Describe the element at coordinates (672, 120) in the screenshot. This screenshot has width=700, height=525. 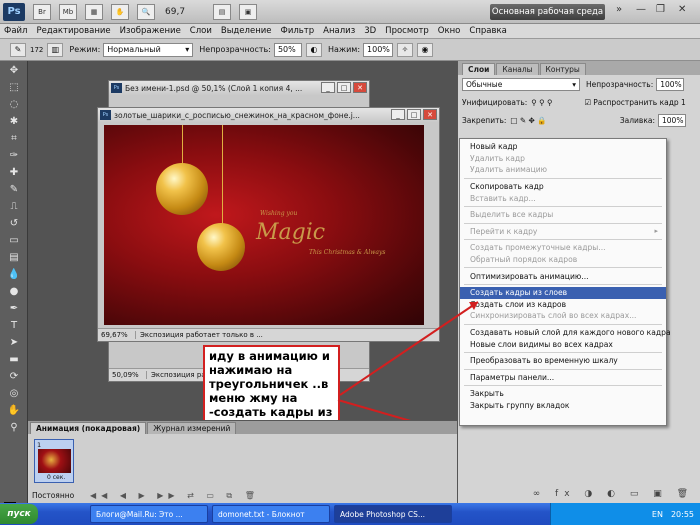
I see `fill-field: 100%` at that location.